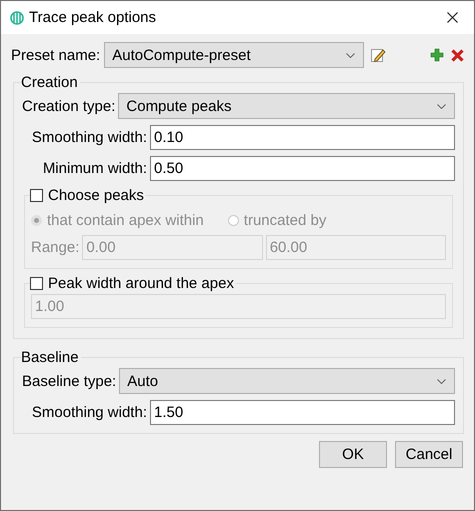 Image resolution: width=475 pixels, height=511 pixels. What do you see at coordinates (93, 17) in the screenshot?
I see `window-title: Trace peak options` at bounding box center [93, 17].